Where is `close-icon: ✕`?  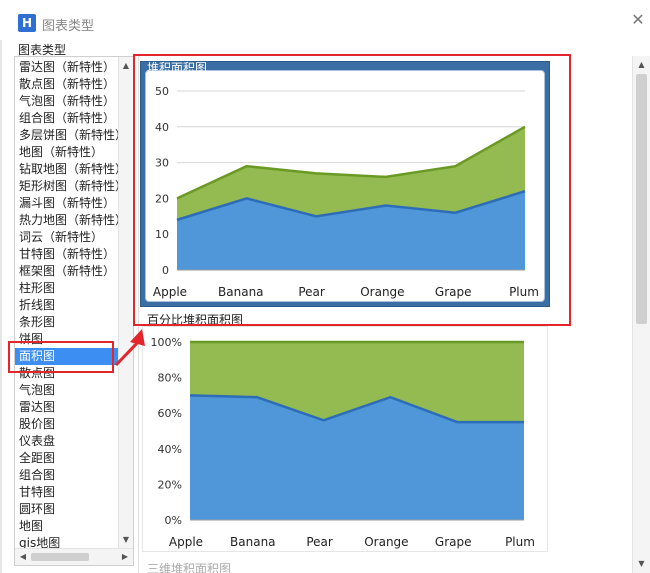 close-icon: ✕ is located at coordinates (638, 20).